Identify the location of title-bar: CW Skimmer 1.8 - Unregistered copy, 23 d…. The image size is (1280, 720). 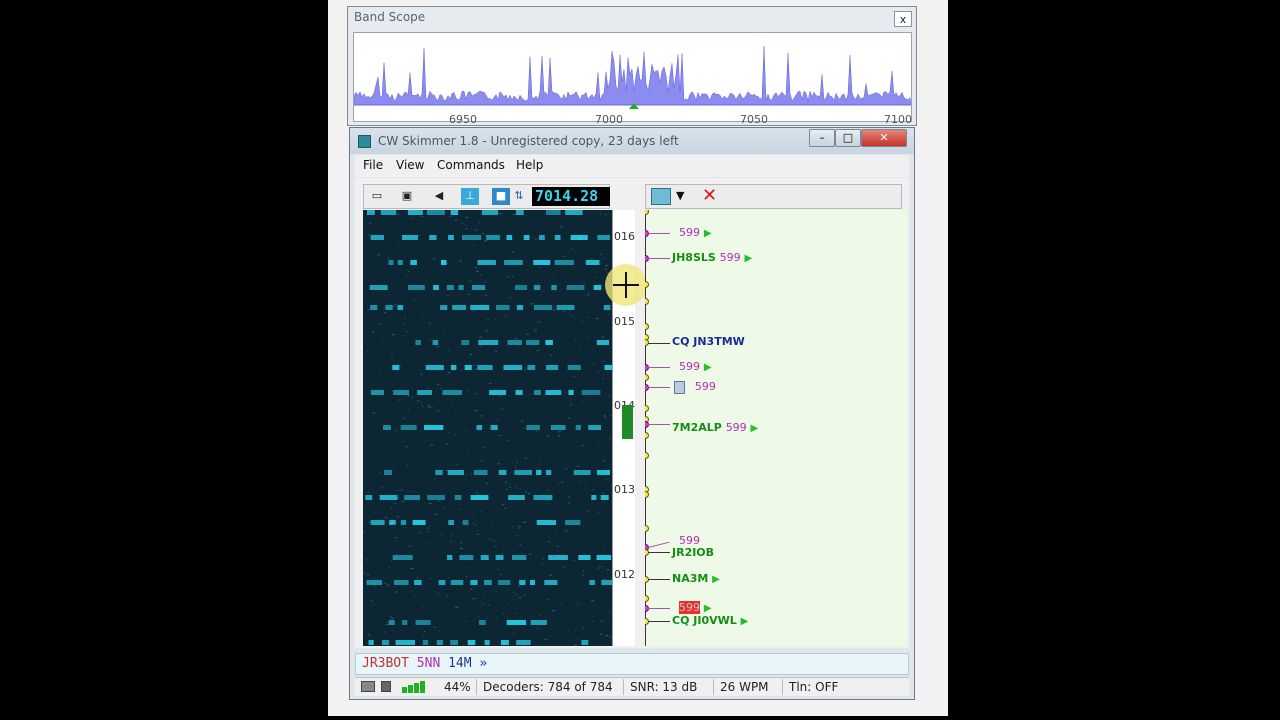
(632, 141).